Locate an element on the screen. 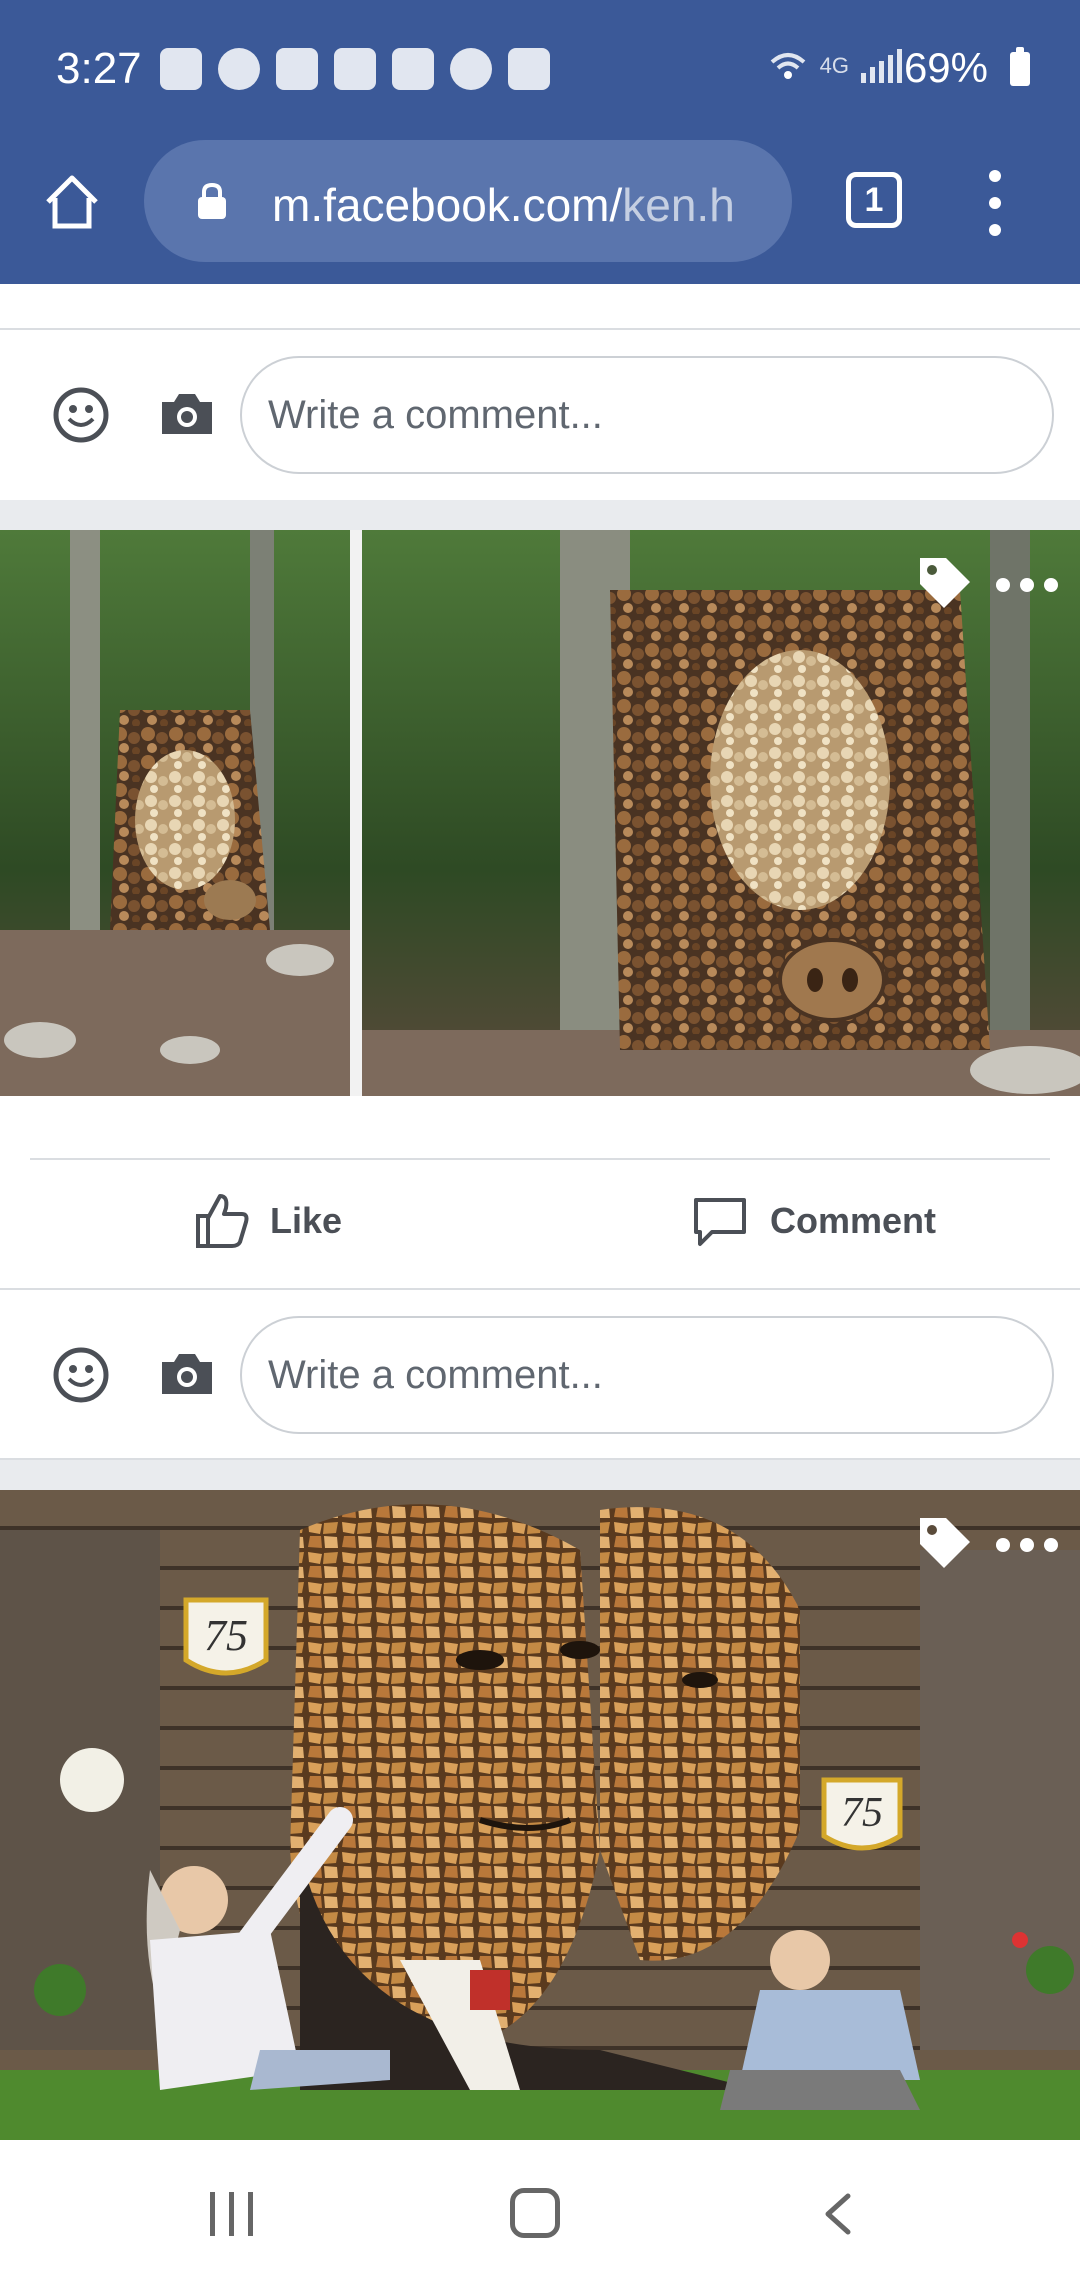 The height and width of the screenshot is (2280, 1080). overflow-menu-icon is located at coordinates (995, 203).